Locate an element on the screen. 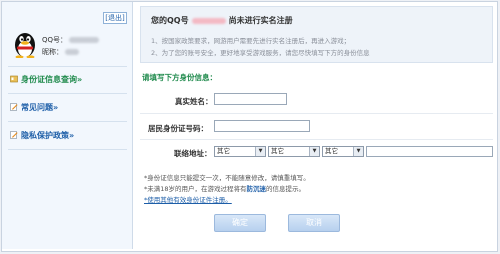  notice-line: 2、为了您的账号安全，更好地享受游戏服务，请您尽快填写下方的身份信息 is located at coordinates (260, 53).